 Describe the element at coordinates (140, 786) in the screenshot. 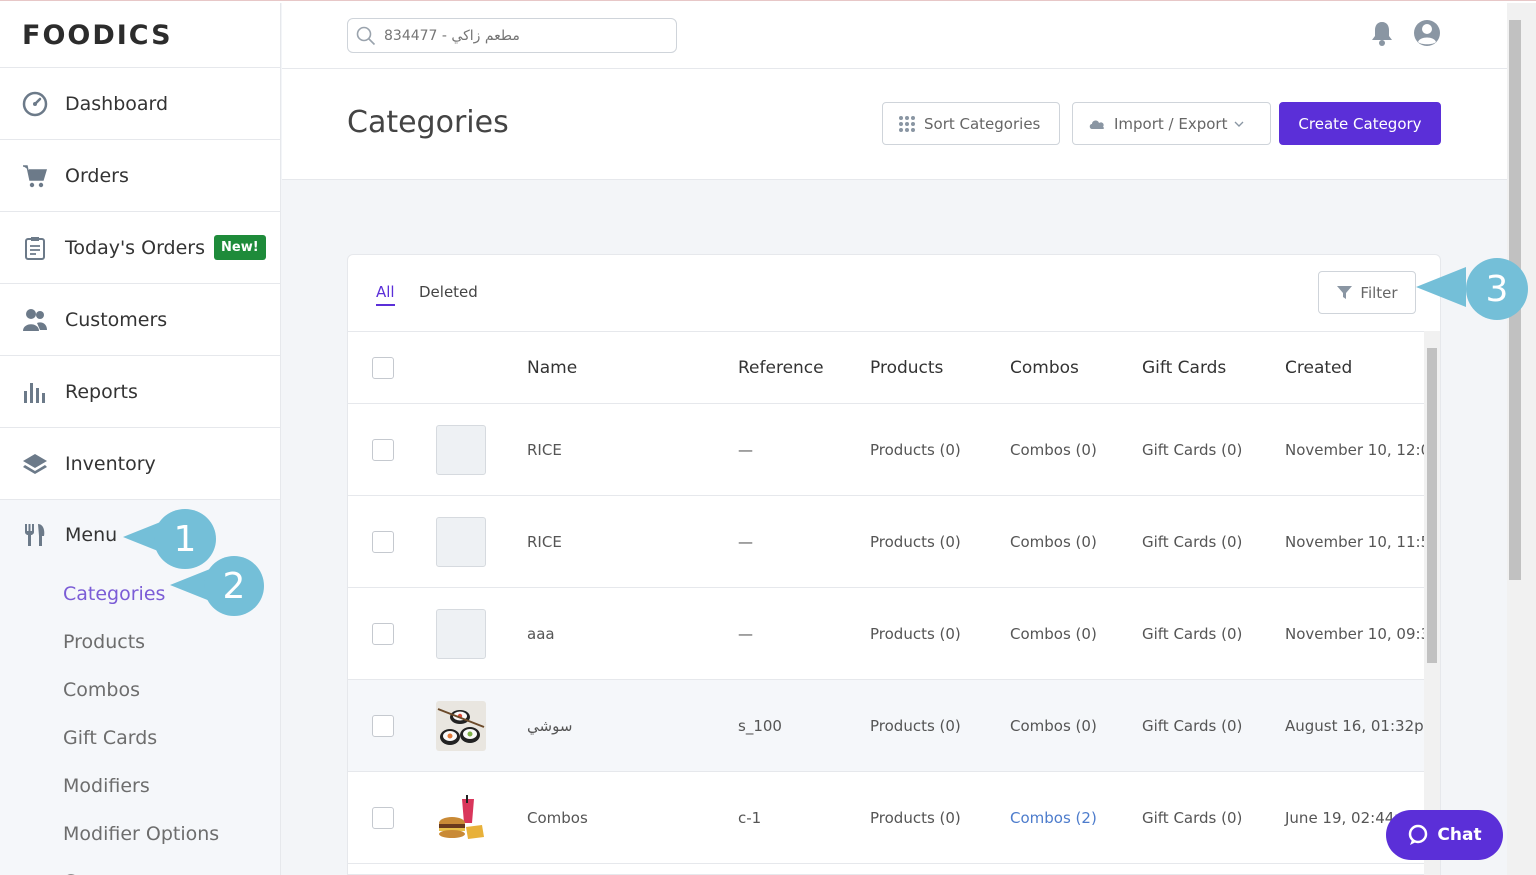

I see `sidebar-subitem-modifiers: Modifiers` at that location.